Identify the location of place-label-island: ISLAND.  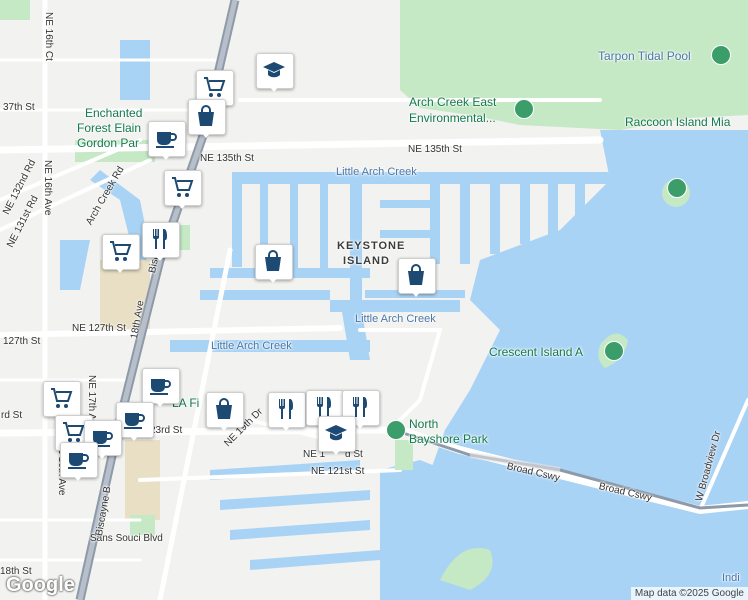
(366, 261).